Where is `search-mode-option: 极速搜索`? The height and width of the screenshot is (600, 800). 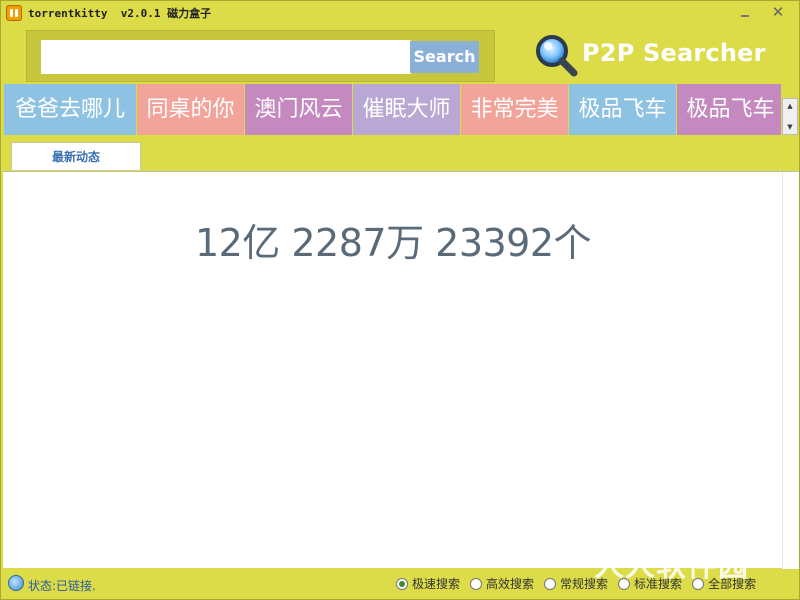
search-mode-option: 极速搜索 is located at coordinates (428, 583).